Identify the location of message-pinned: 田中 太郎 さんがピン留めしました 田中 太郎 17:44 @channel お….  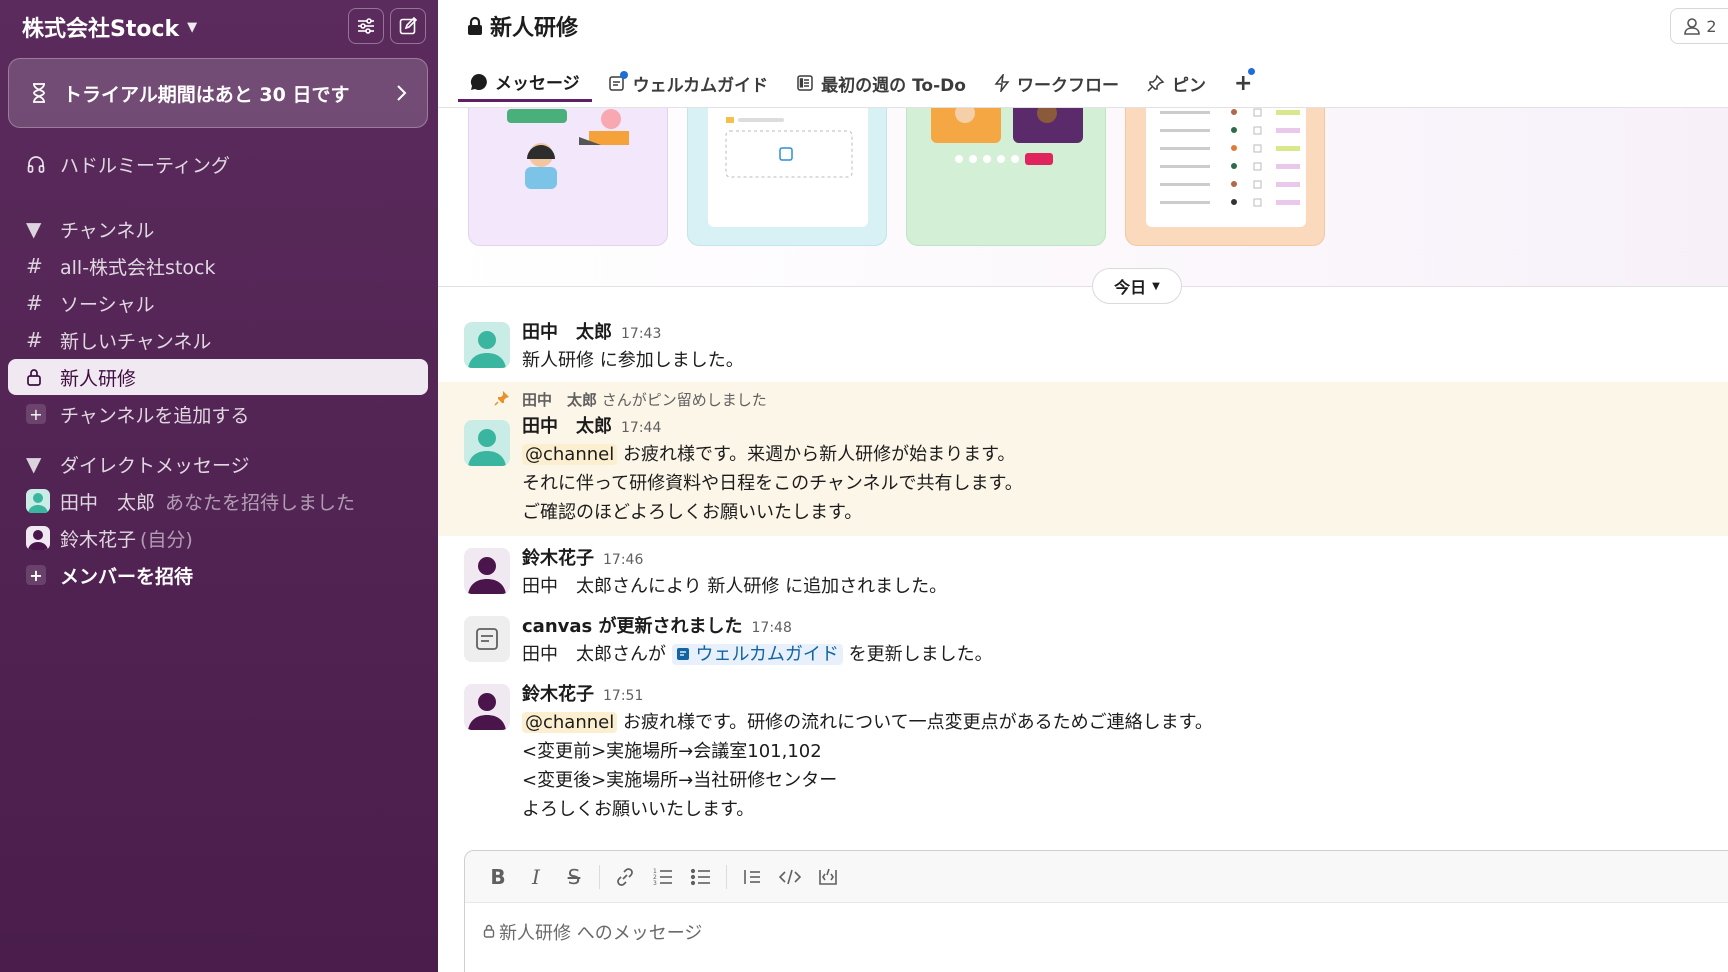
(1083, 459).